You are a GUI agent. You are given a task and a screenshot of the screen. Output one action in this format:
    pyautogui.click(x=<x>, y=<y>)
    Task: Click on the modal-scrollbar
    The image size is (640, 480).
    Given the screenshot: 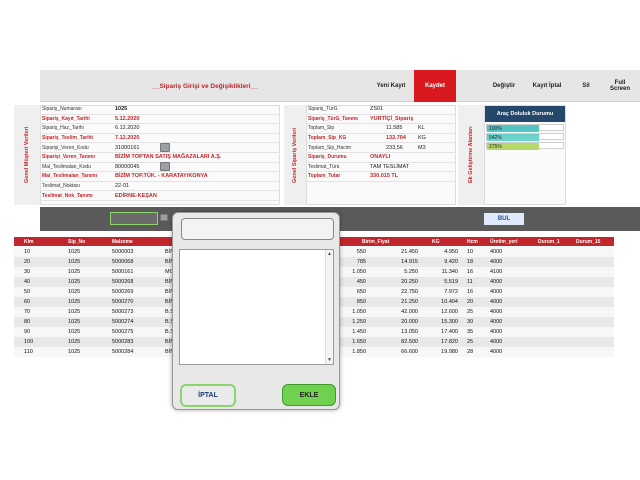 What is the action you would take?
    pyautogui.click(x=329, y=307)
    